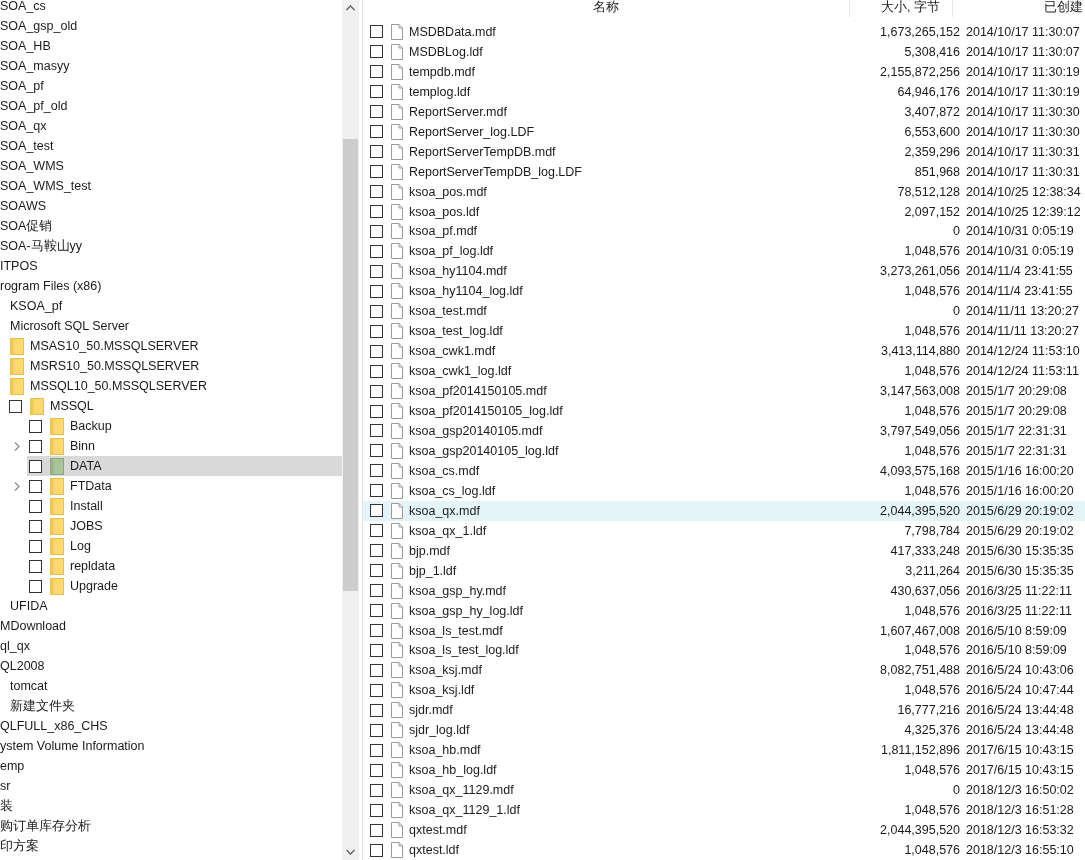 The height and width of the screenshot is (860, 1085). Describe the element at coordinates (350, 8) in the screenshot. I see `caret-up-icon` at that location.